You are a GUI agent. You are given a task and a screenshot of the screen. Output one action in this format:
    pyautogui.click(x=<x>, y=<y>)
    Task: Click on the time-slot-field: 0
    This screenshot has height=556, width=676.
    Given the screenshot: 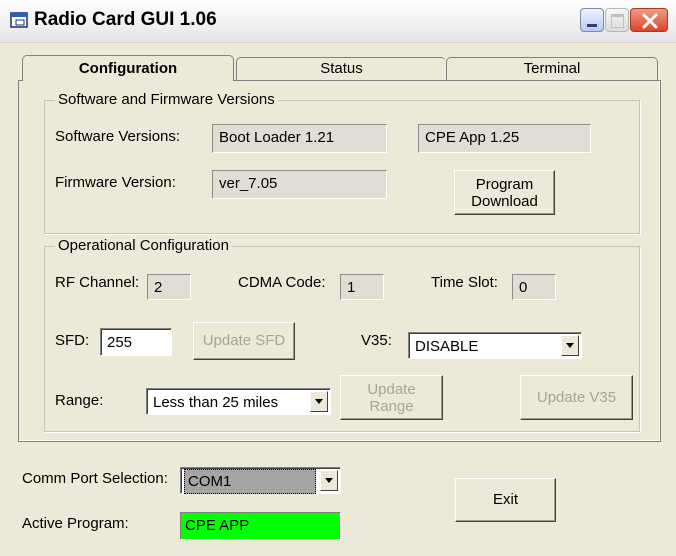 What is the action you would take?
    pyautogui.click(x=534, y=287)
    